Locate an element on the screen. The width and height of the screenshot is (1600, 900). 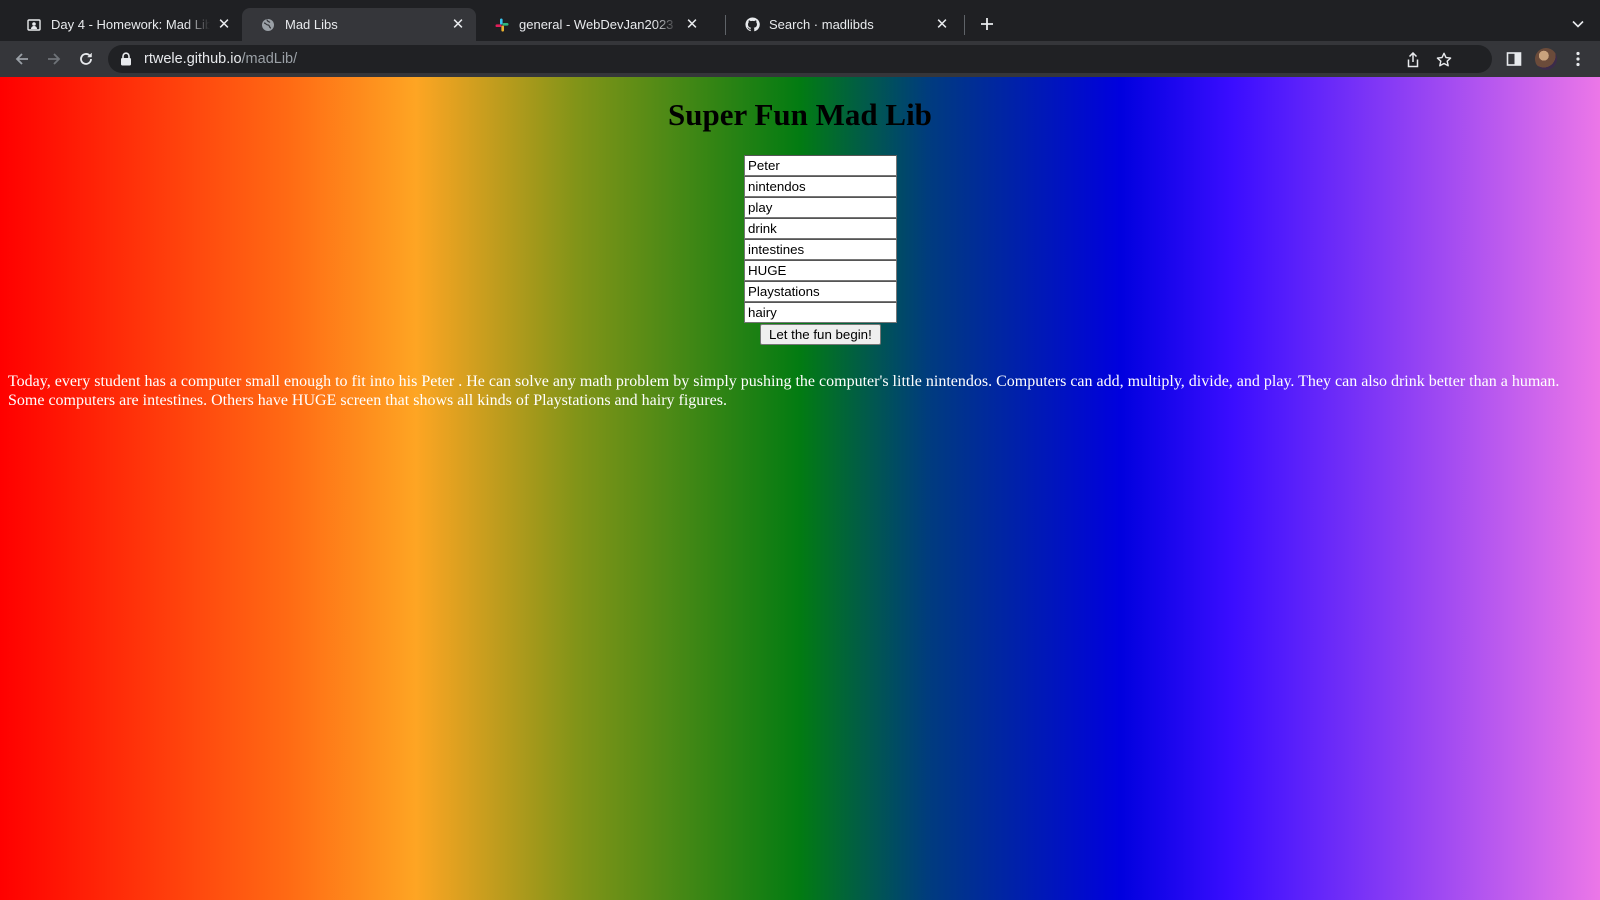
address-bar: rtwele.github.io/madLib/ is located at coordinates (800, 59).